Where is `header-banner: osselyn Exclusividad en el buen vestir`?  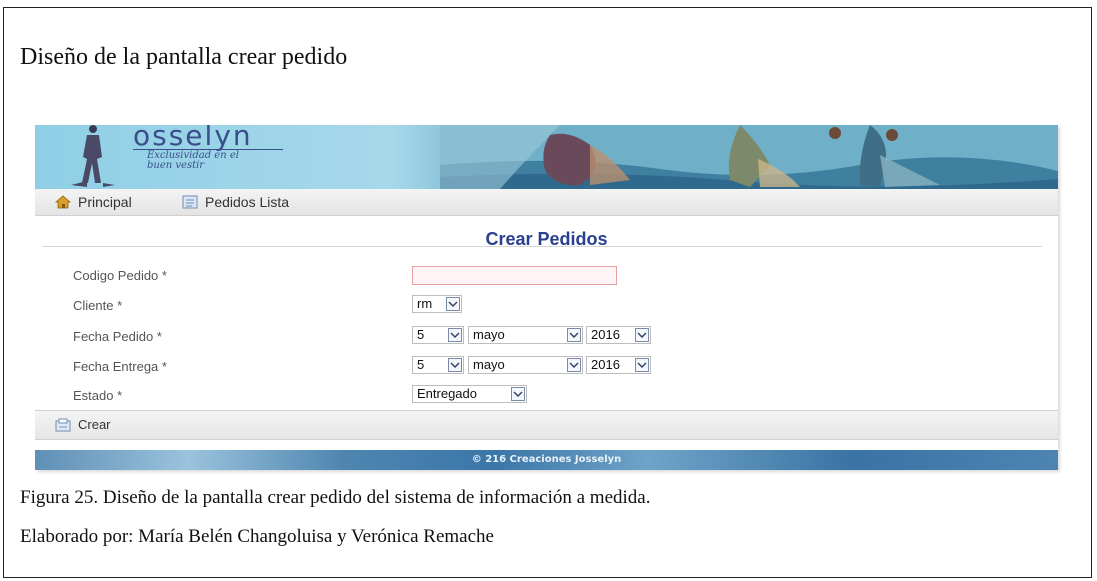
header-banner: osselyn Exclusividad en el buen vestir is located at coordinates (546, 157).